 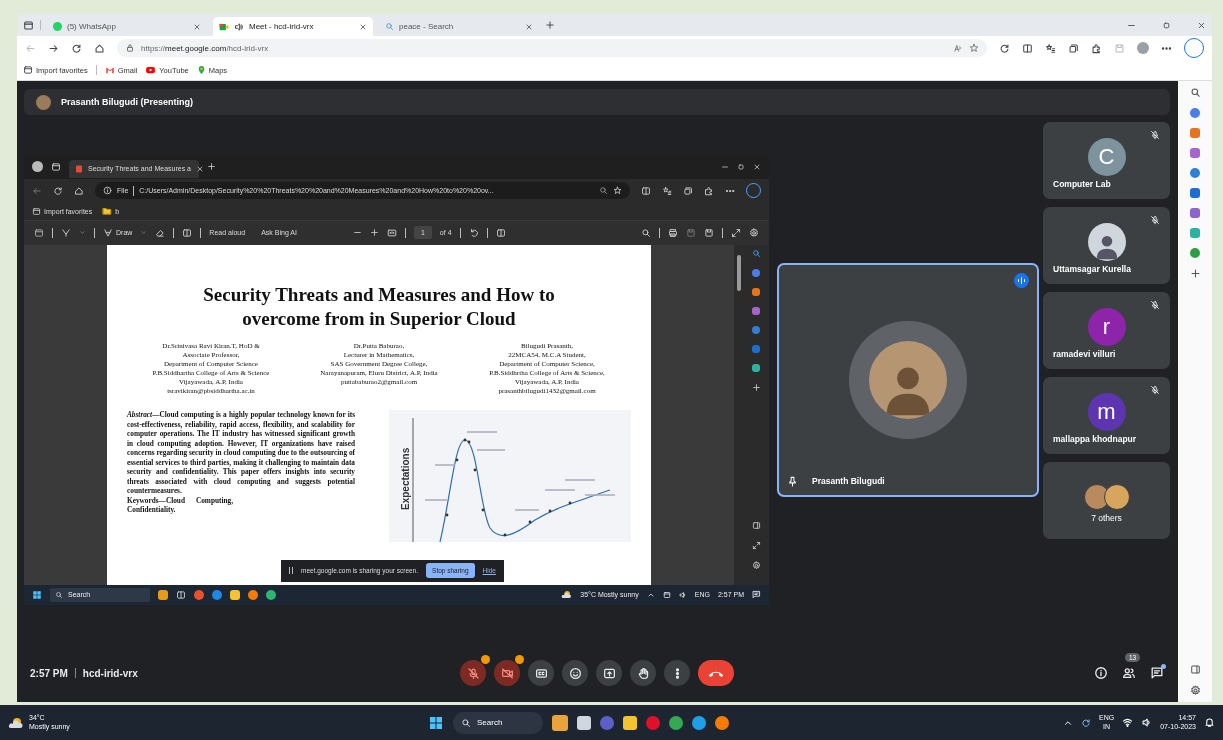 What do you see at coordinates (107, 211) in the screenshot?
I see `folder-icon` at bounding box center [107, 211].